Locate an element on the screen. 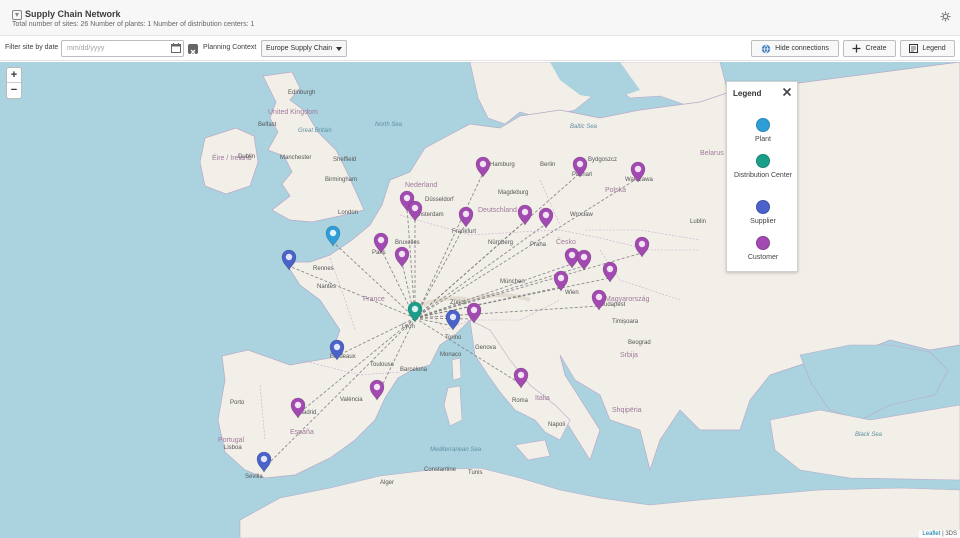 The image size is (960, 538). legend-item-distribution-center: Distribution Center is located at coordinates (763, 167).